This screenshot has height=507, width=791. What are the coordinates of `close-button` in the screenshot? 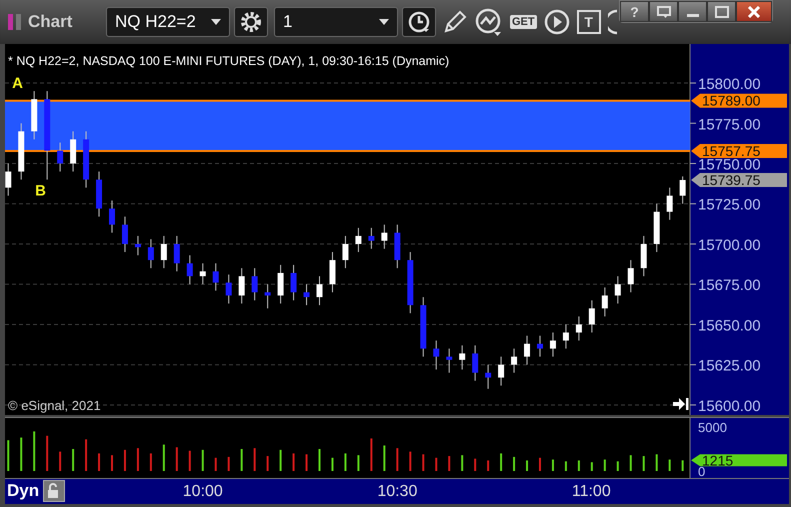 It's located at (754, 11).